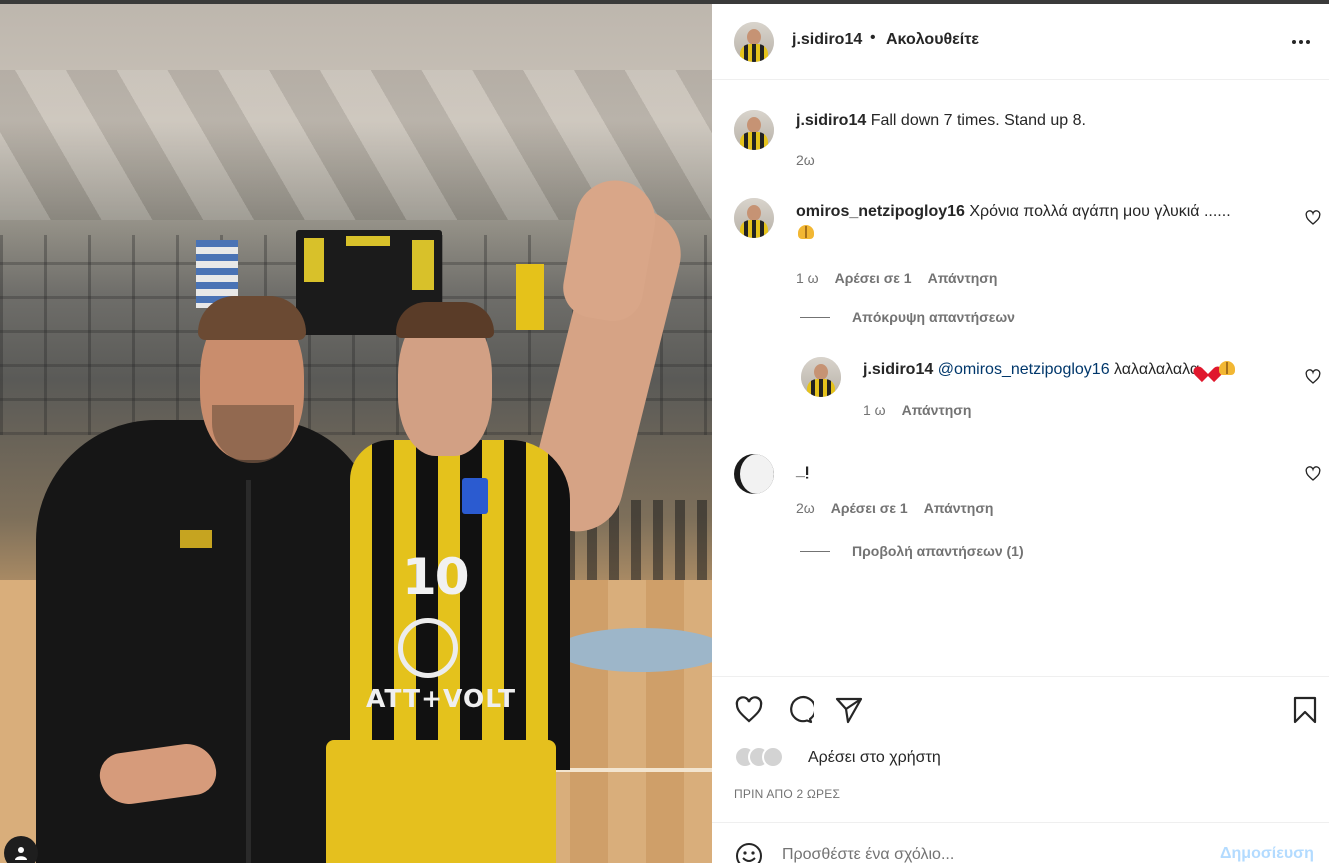 This screenshot has width=1329, height=863. What do you see at coordinates (634, 650) in the screenshot?
I see `court-logo` at bounding box center [634, 650].